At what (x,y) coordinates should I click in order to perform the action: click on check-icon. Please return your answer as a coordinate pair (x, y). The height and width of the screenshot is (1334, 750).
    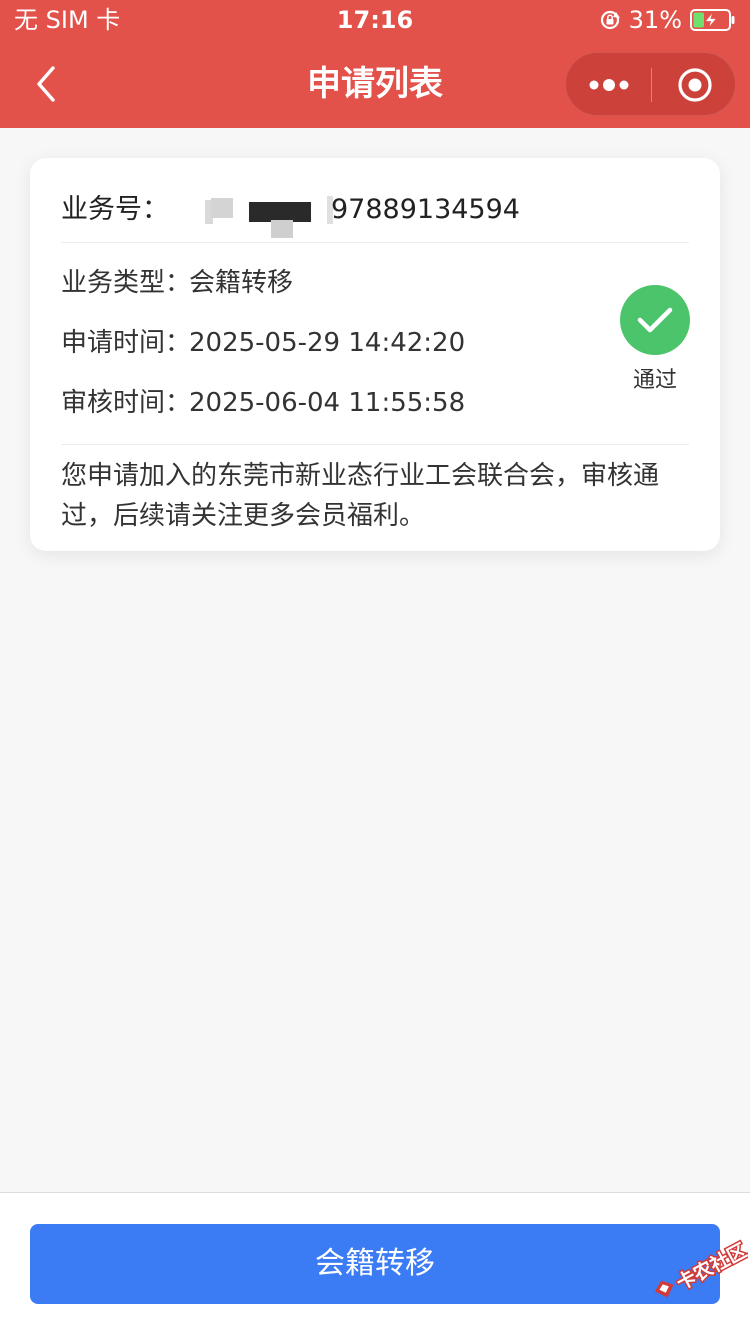
    Looking at the image, I should click on (655, 320).